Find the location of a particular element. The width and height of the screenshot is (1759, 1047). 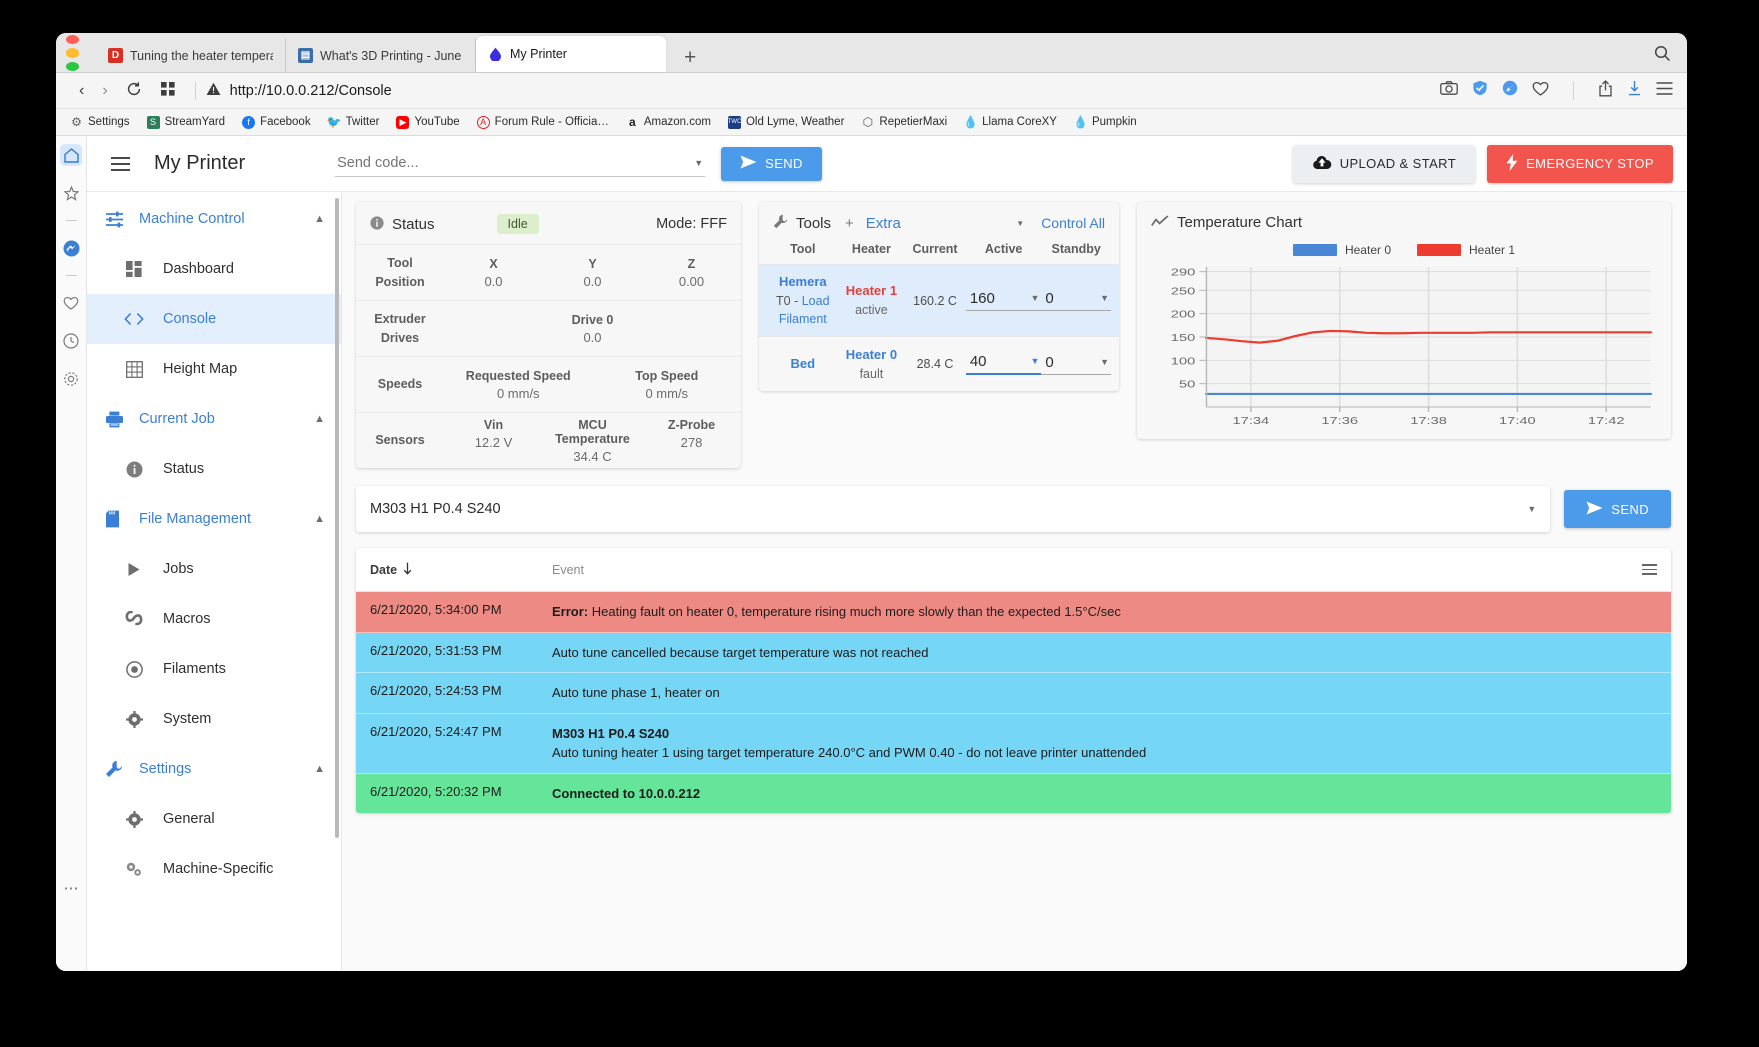

messenger-icon is located at coordinates (71, 248).